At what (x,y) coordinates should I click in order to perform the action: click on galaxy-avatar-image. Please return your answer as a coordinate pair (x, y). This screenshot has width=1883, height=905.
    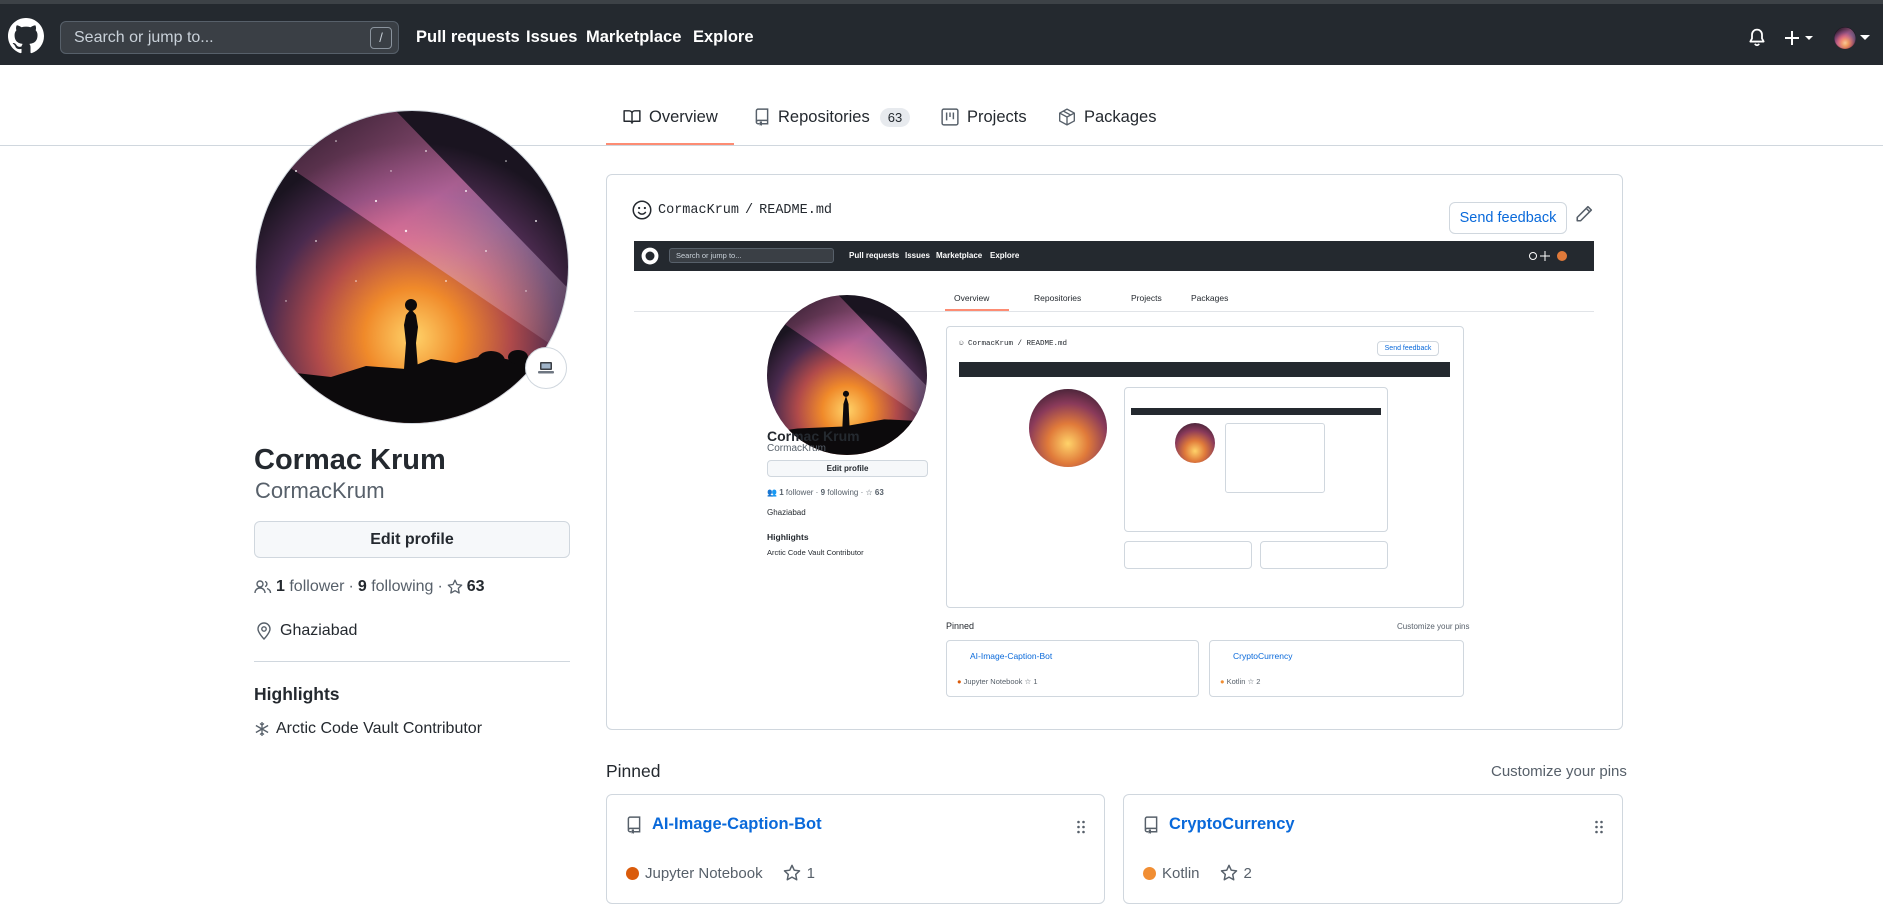
    Looking at the image, I should click on (412, 267).